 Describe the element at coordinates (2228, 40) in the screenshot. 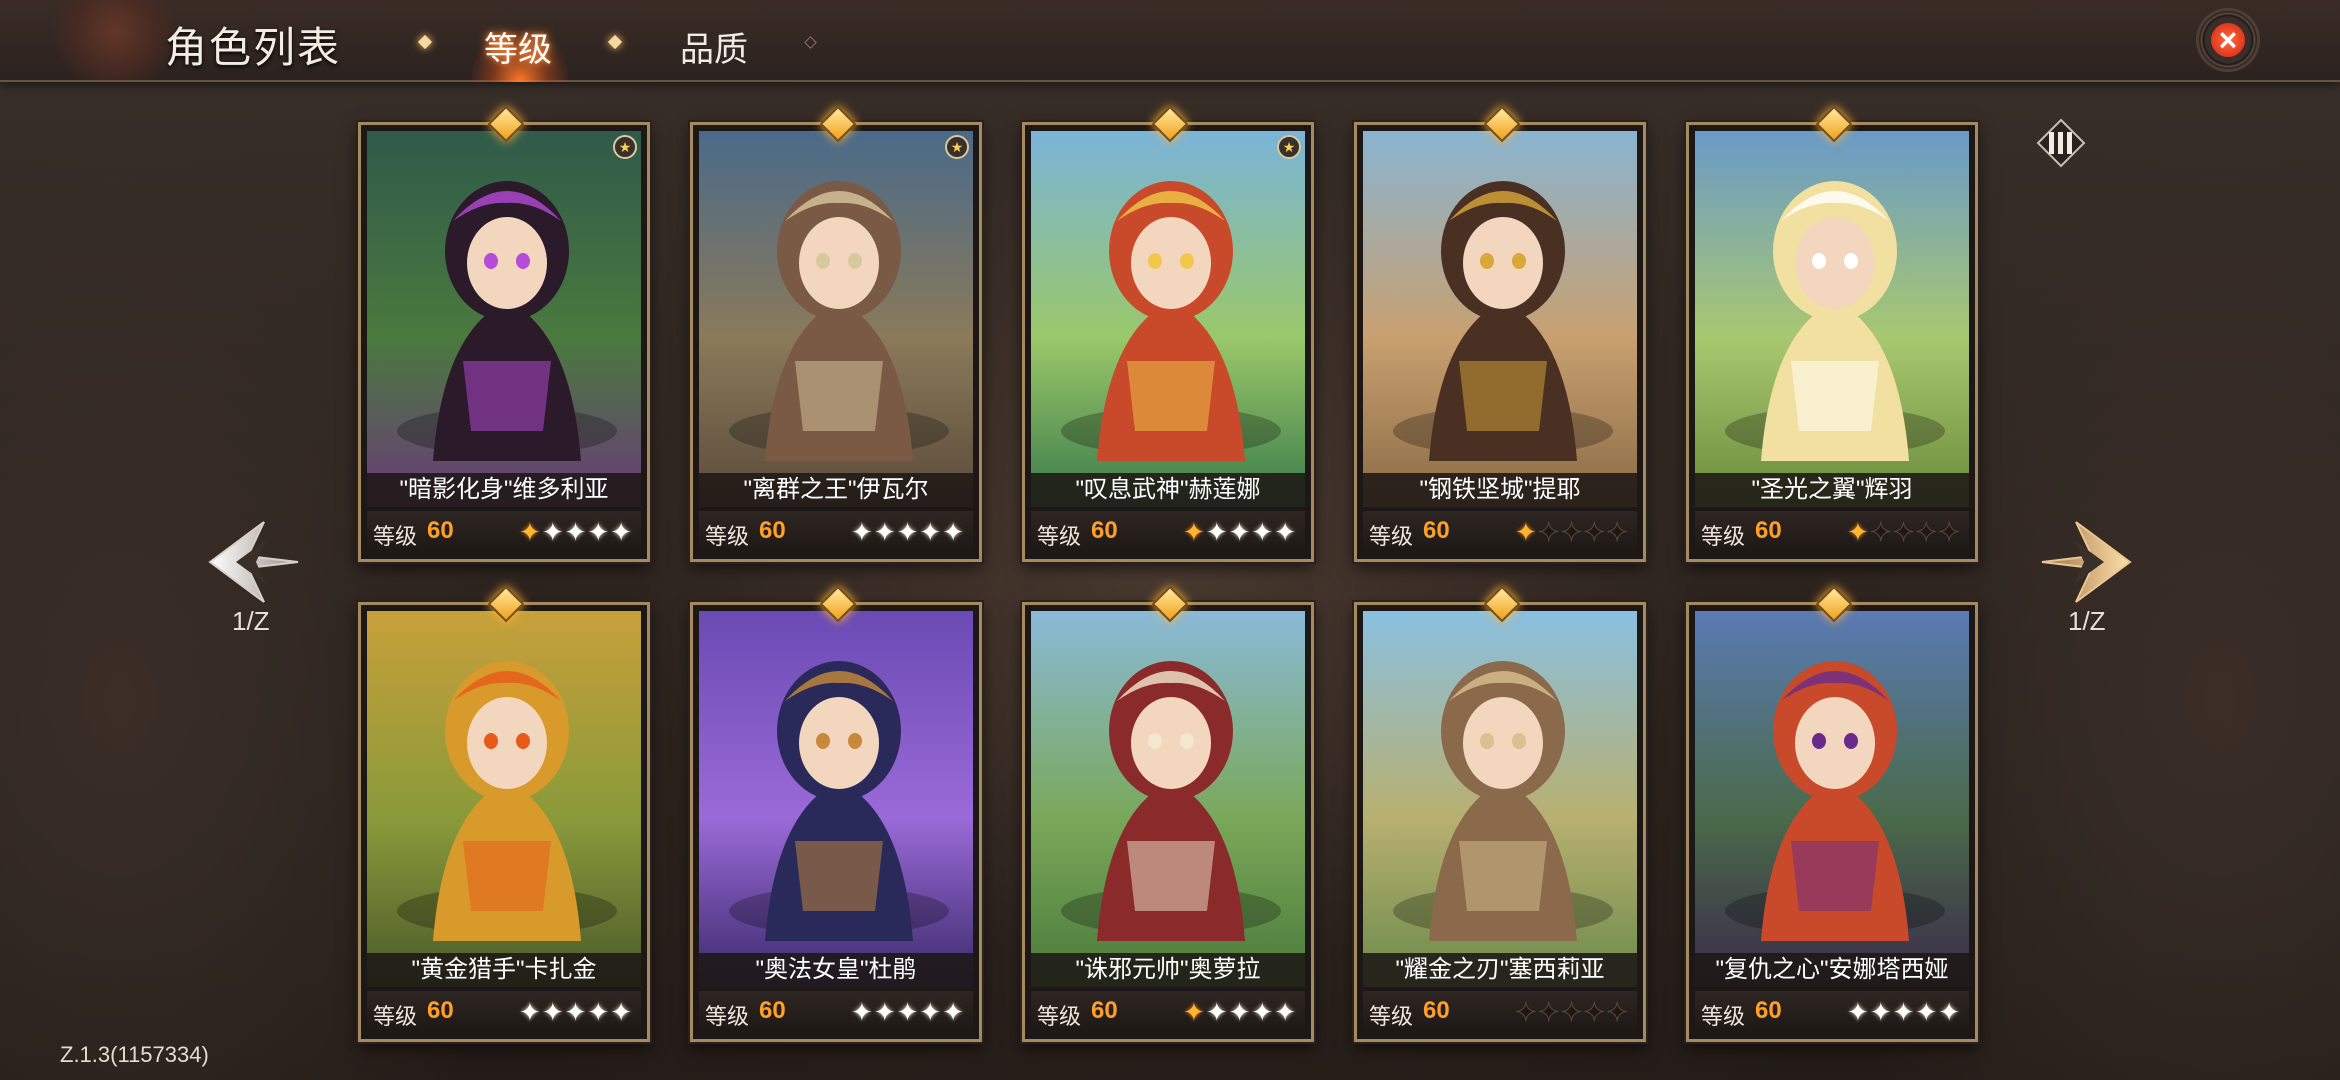

I see `close-button: ×` at that location.